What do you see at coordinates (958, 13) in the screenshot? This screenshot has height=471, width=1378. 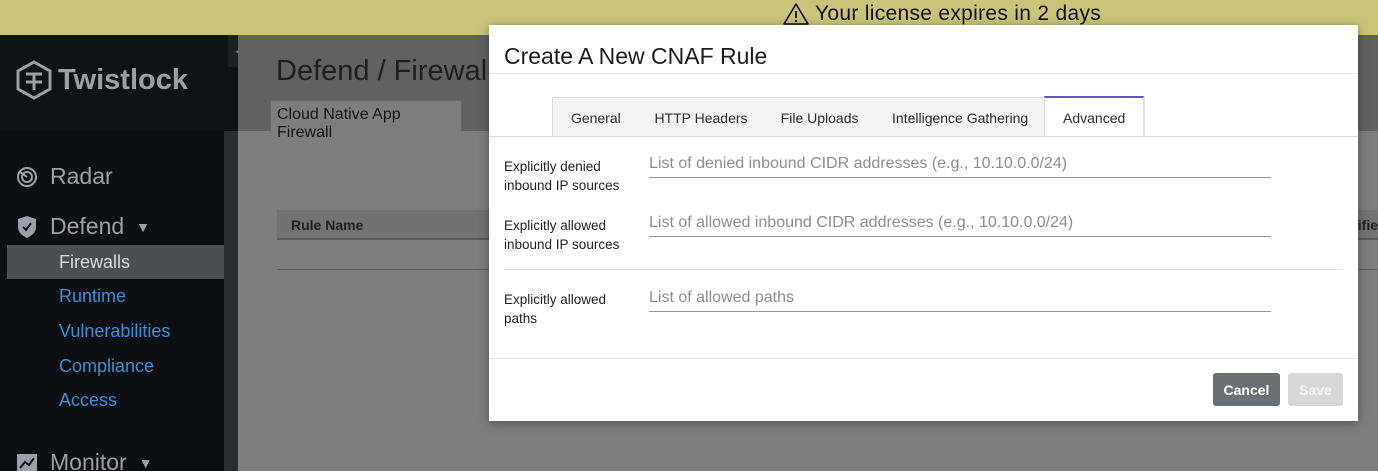 I see `license-banner-text: Your license expires in 2 days` at bounding box center [958, 13].